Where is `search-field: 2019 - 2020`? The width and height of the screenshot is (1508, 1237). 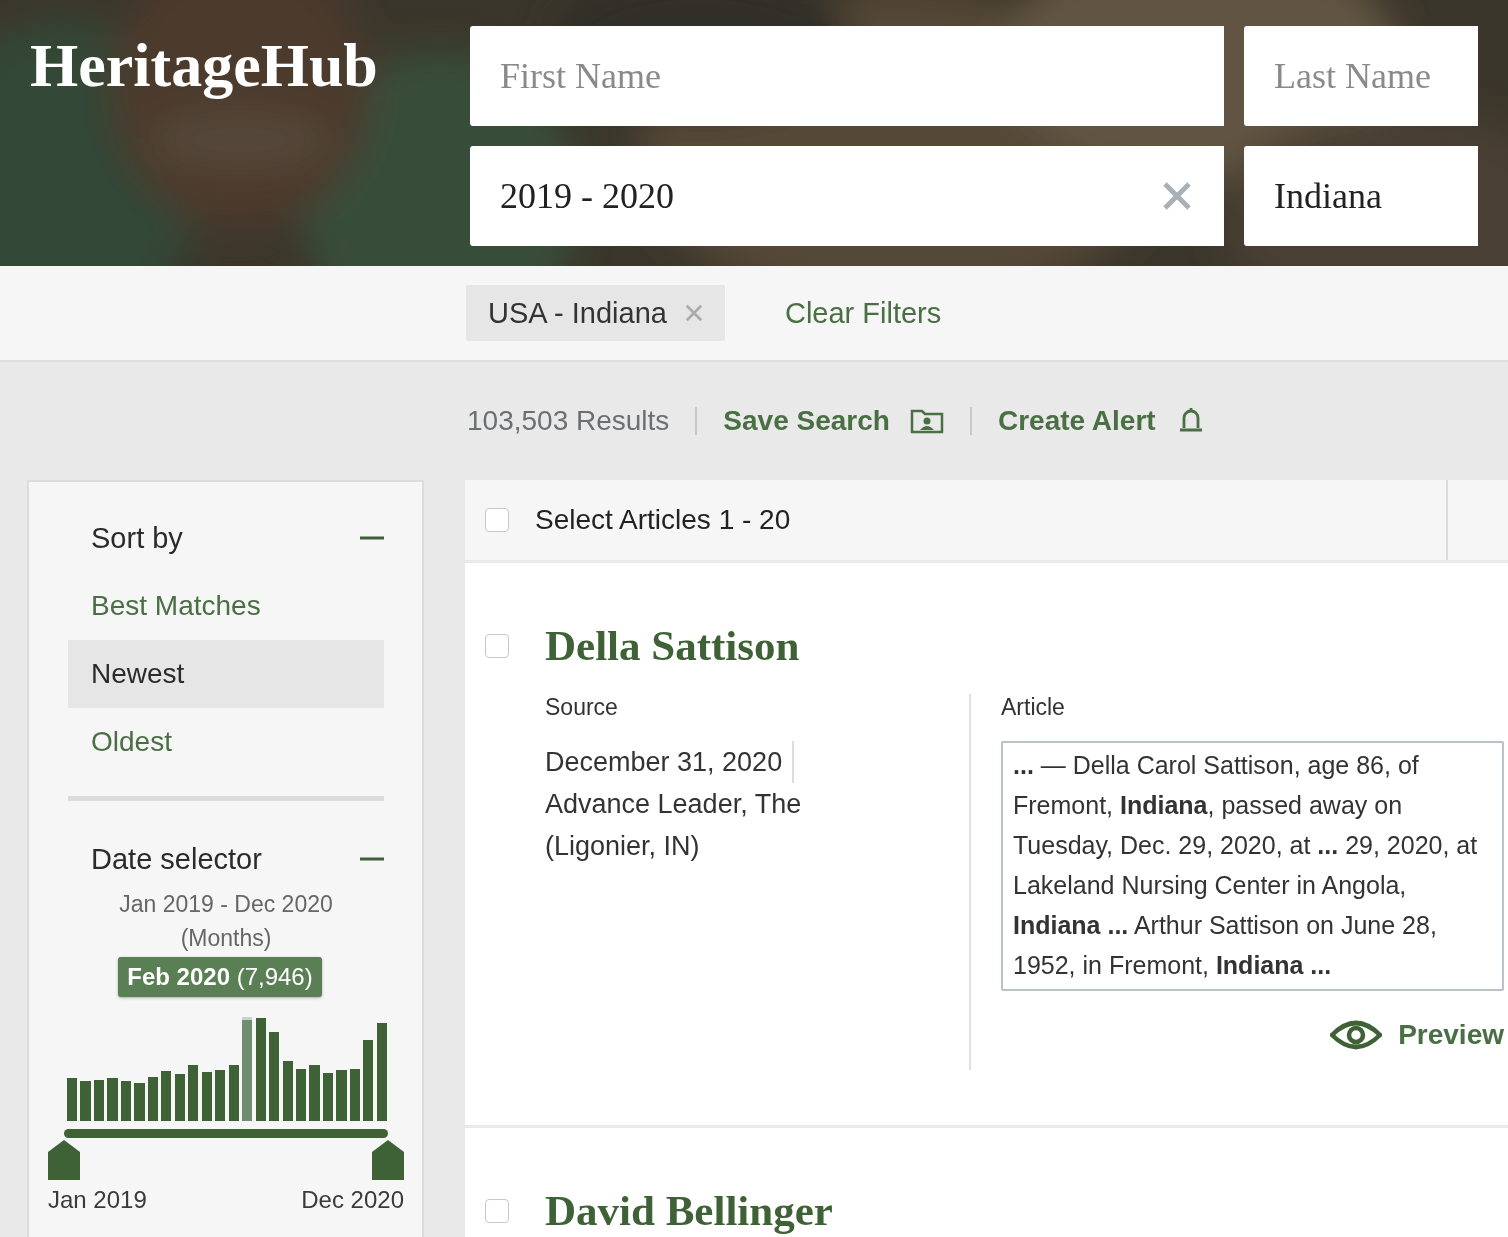 search-field: 2019 - 2020 is located at coordinates (847, 196).